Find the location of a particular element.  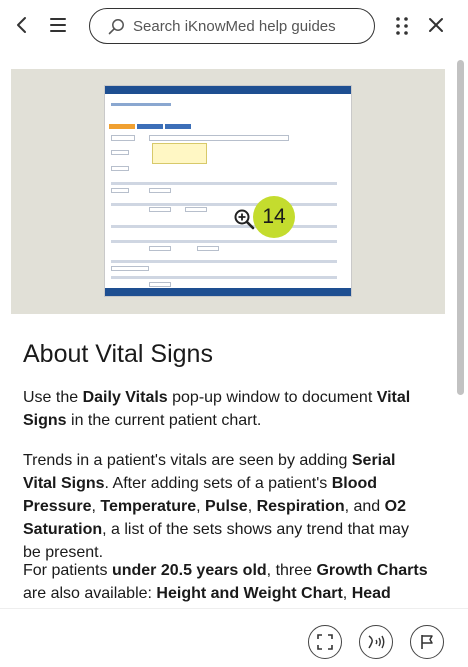

paragraph-text: , three is located at coordinates (291, 570).